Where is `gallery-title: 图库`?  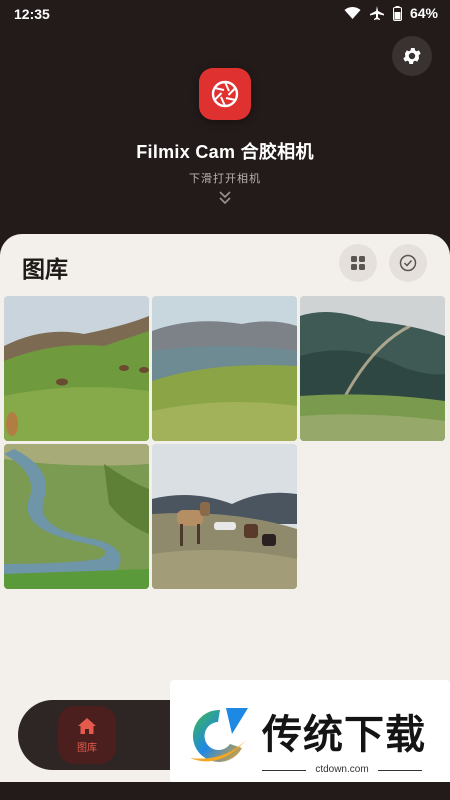
gallery-title: 图库 is located at coordinates (45, 269).